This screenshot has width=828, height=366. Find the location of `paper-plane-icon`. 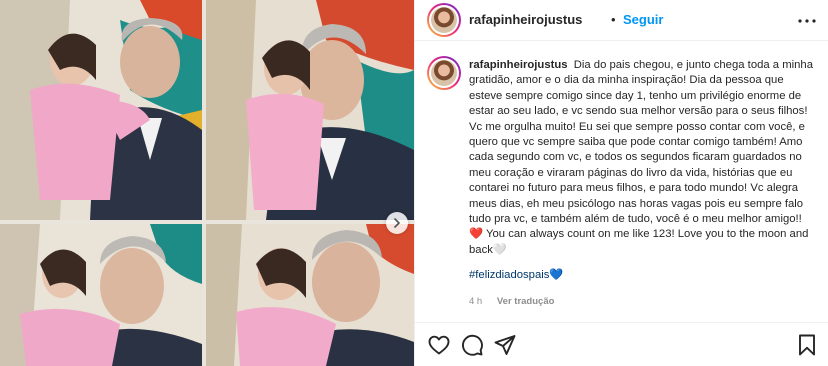

paper-plane-icon is located at coordinates (505, 345).